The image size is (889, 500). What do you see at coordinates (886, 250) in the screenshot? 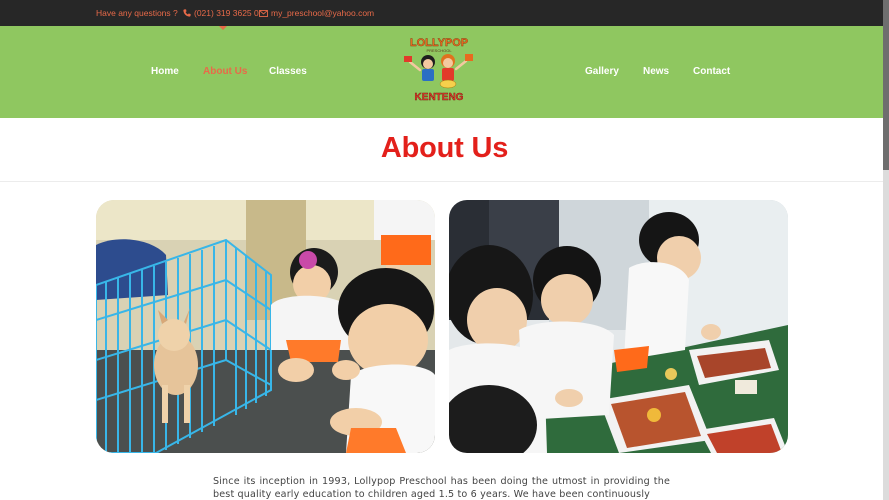
I see `page-scrollbar` at bounding box center [886, 250].